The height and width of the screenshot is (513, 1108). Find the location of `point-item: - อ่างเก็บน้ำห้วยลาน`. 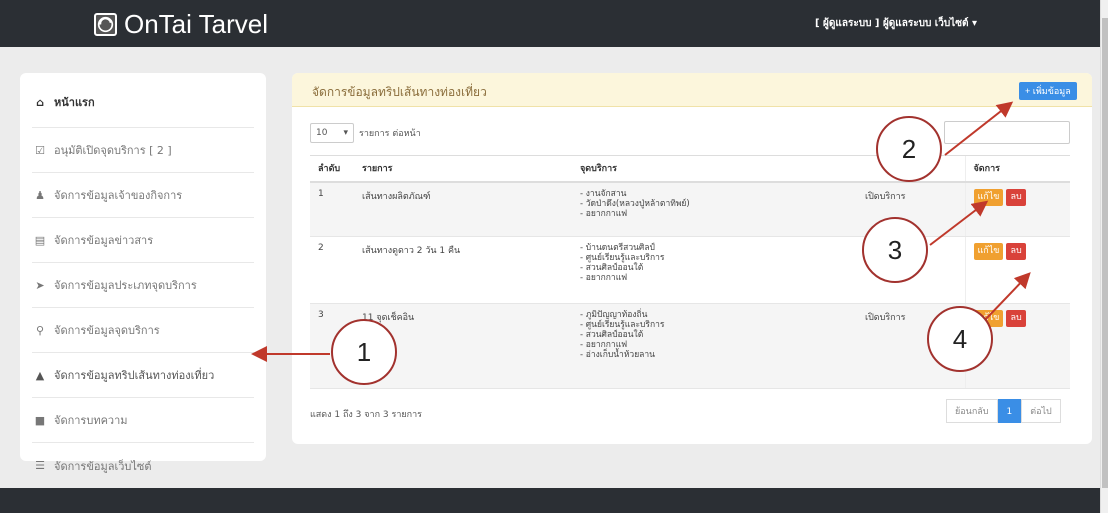

point-item: - อ่างเก็บน้ำห้วยลาน is located at coordinates (617, 355).